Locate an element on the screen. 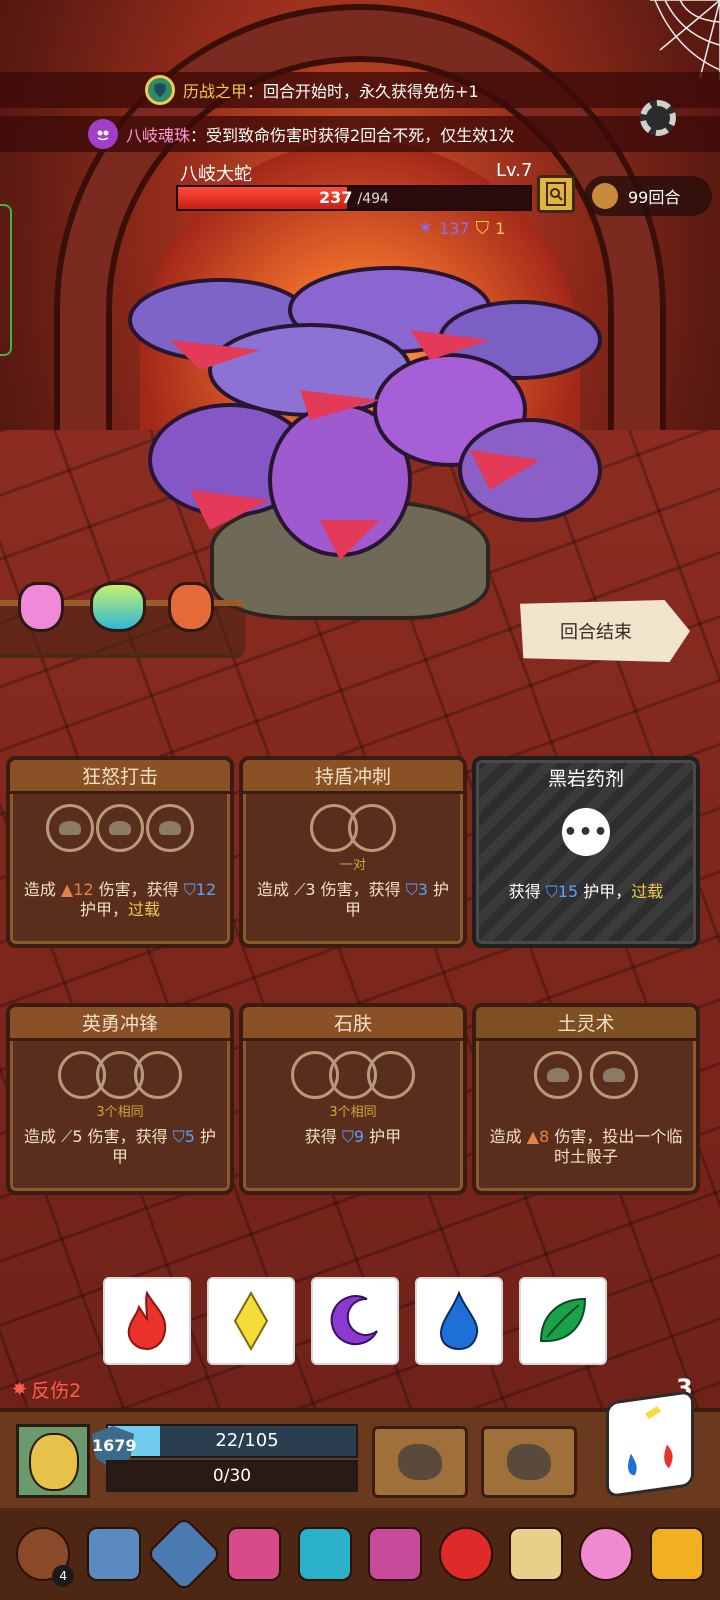  skill-card-earth-spell: 土灵术 造成 ▲8 伤害，投出一个临时土骰子 is located at coordinates (586, 1099).